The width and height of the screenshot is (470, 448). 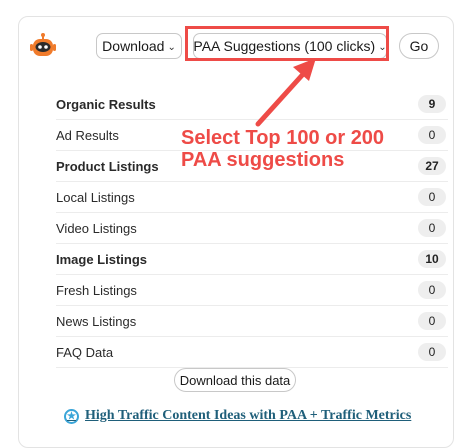 I want to click on annotation-text: Select Top 100 or 200 PAA suggestions, so click(x=306, y=149).